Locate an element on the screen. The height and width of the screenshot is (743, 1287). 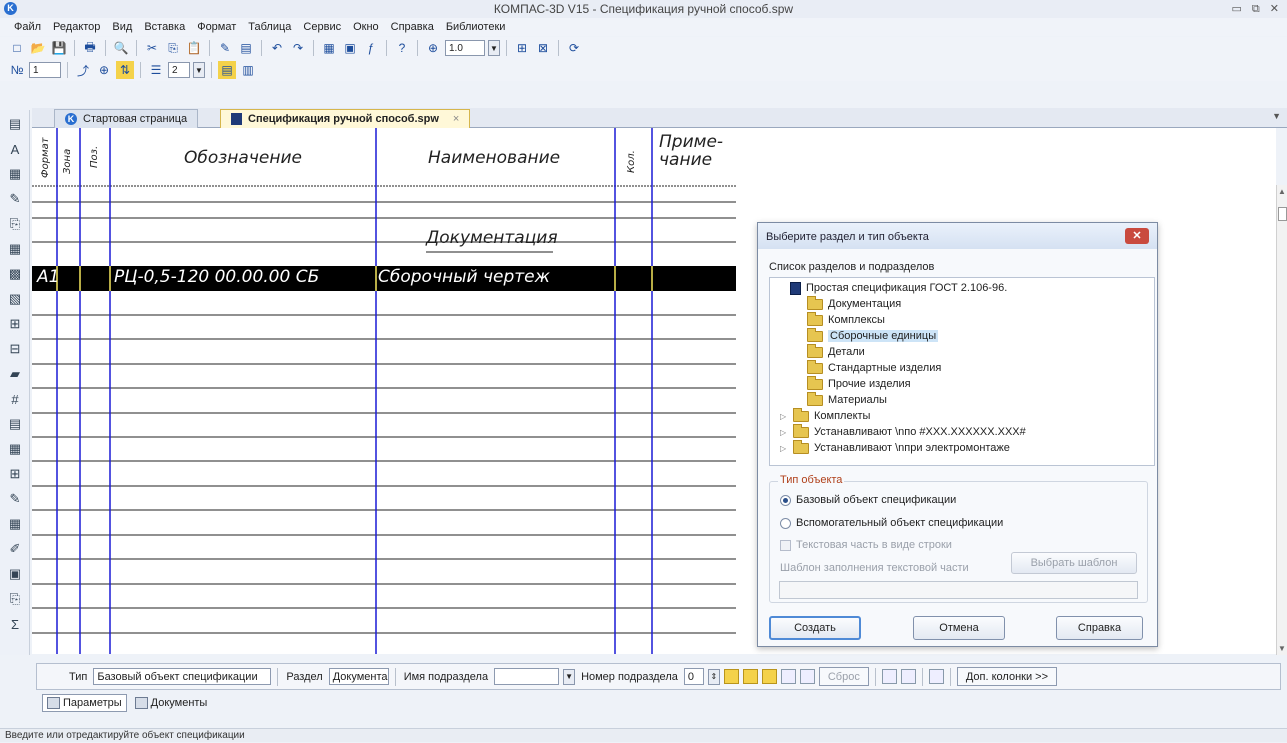
table-icon: ▦ is located at coordinates (15, 249).